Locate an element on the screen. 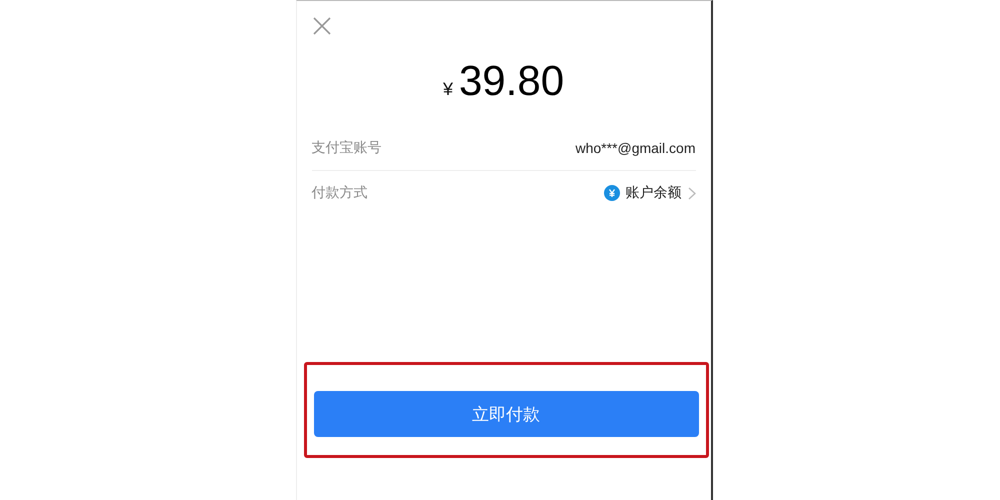 The image size is (1000, 500). field-label: 支付宝账号 is located at coordinates (347, 148).